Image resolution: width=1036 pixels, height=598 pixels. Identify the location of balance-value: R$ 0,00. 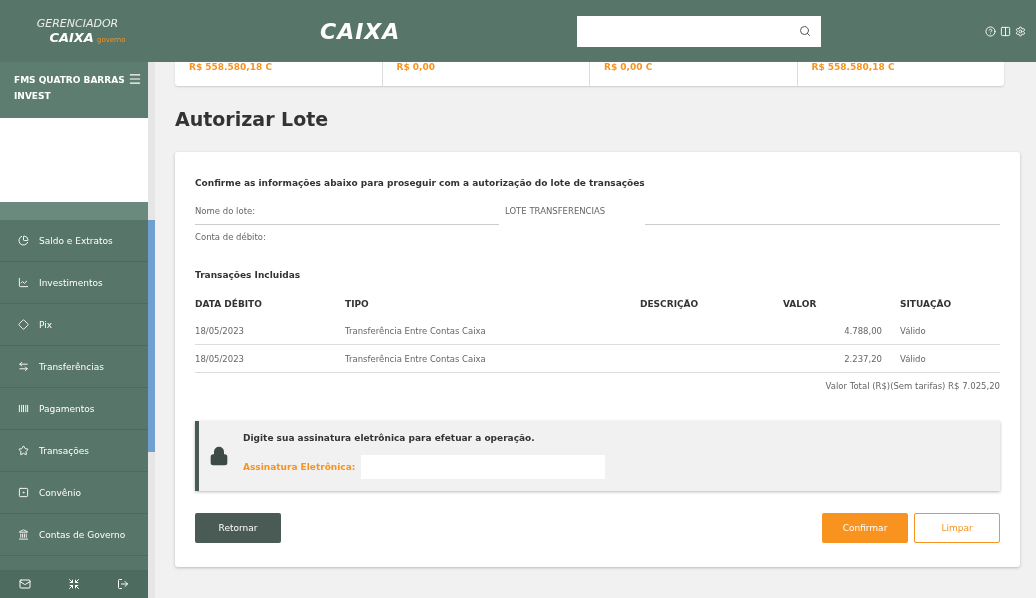
(485, 74).